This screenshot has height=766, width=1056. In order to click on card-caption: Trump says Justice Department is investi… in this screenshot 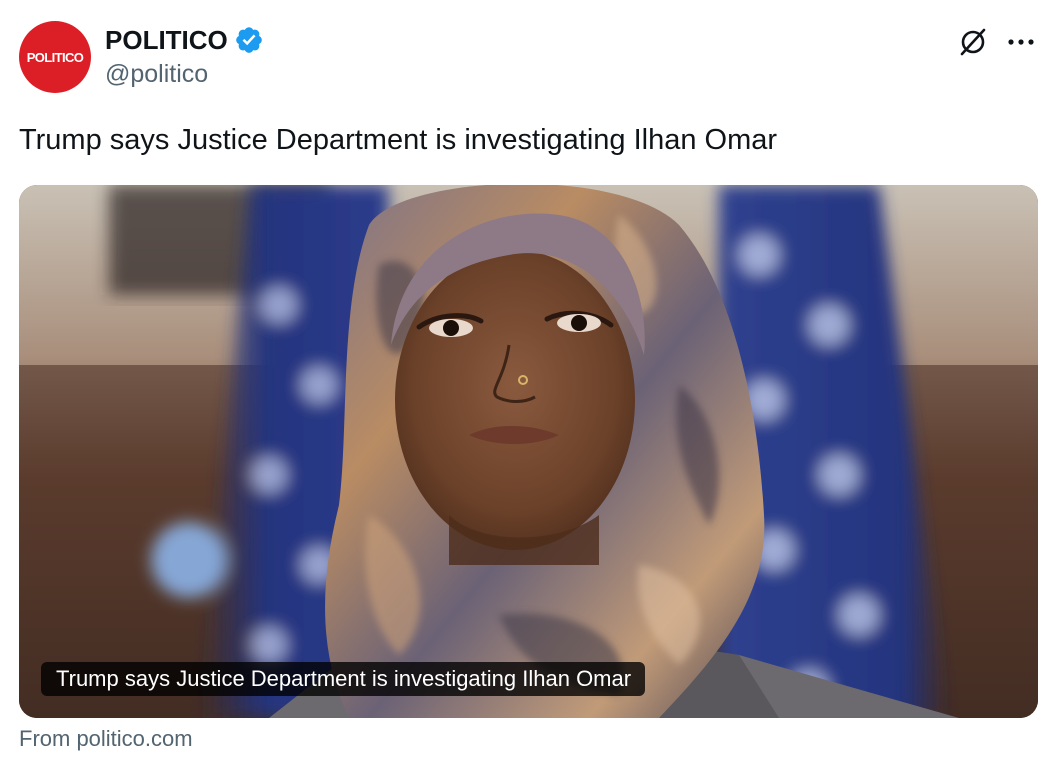, I will do `click(343, 679)`.